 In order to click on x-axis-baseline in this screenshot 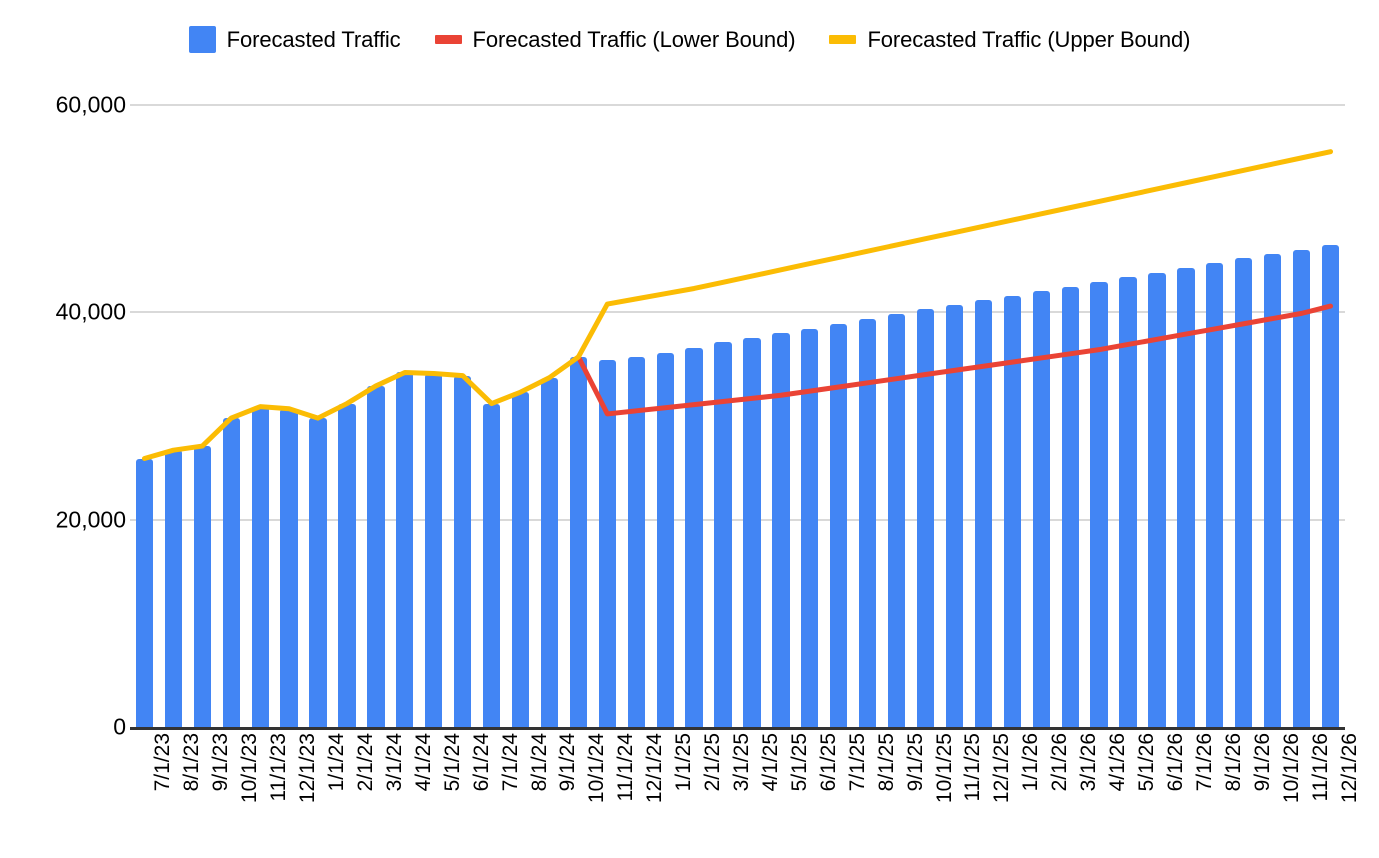, I will do `click(737, 728)`.